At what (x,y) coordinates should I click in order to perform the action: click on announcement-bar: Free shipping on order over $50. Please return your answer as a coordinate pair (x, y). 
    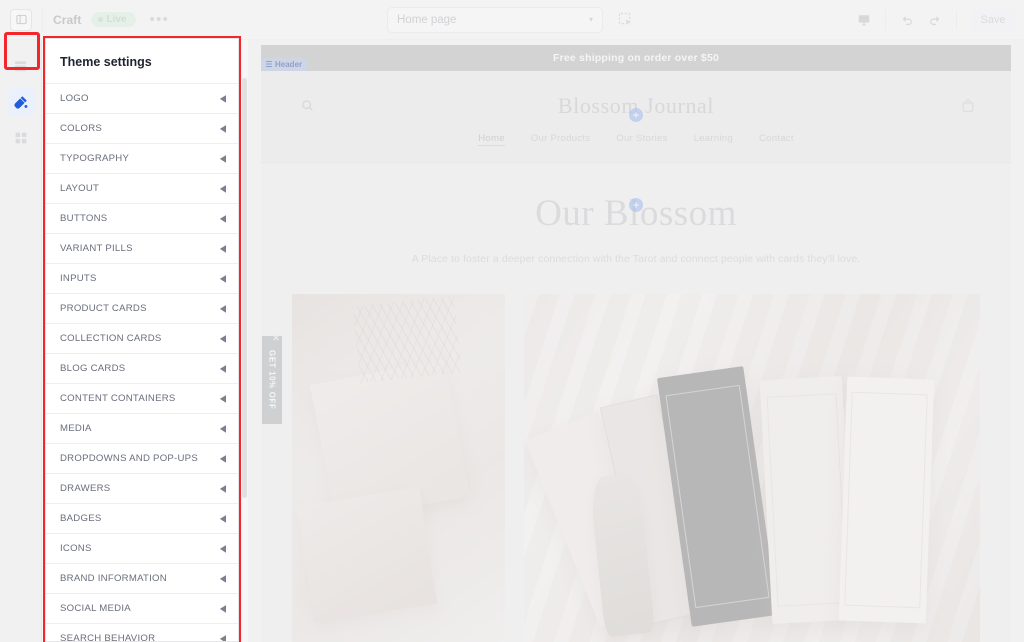
    Looking at the image, I should click on (636, 58).